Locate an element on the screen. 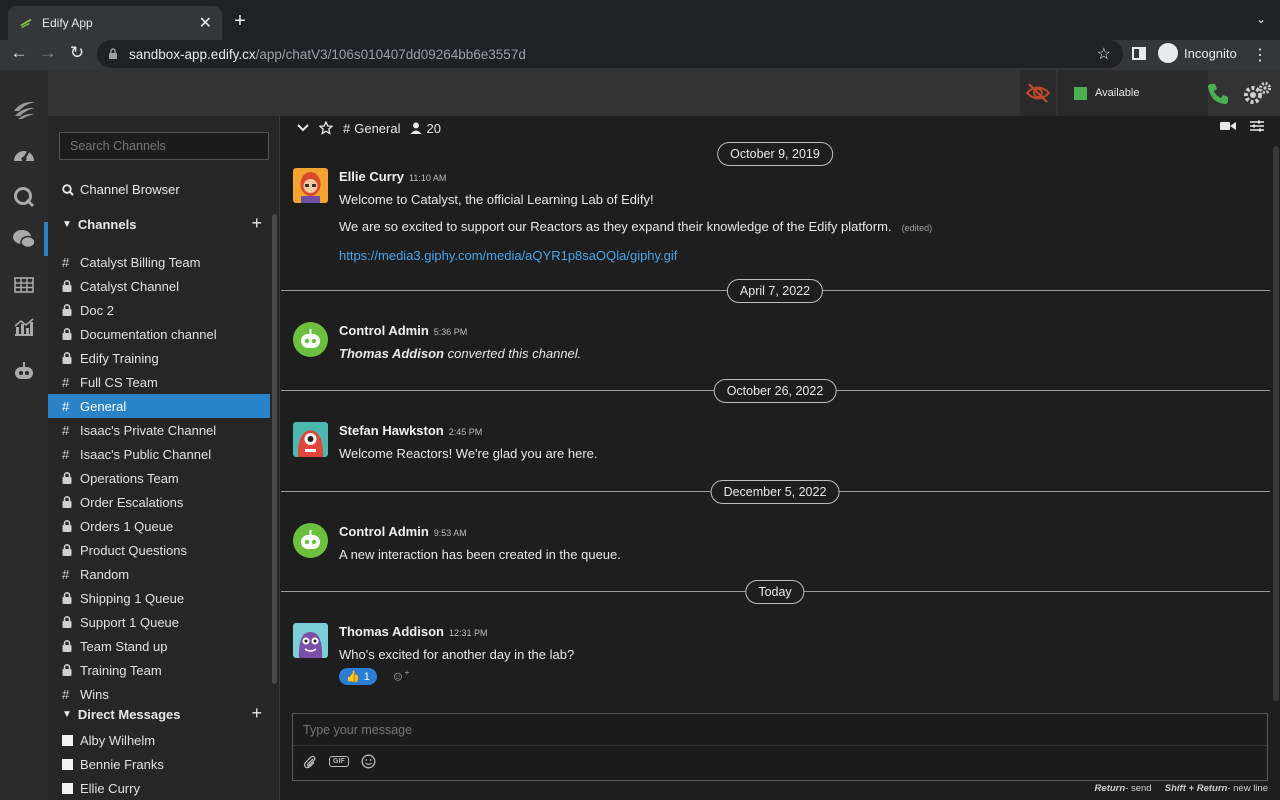 Image resolution: width=1280 pixels, height=800 pixels. sidebar-item-dm: Bennie Franks is located at coordinates (159, 764).